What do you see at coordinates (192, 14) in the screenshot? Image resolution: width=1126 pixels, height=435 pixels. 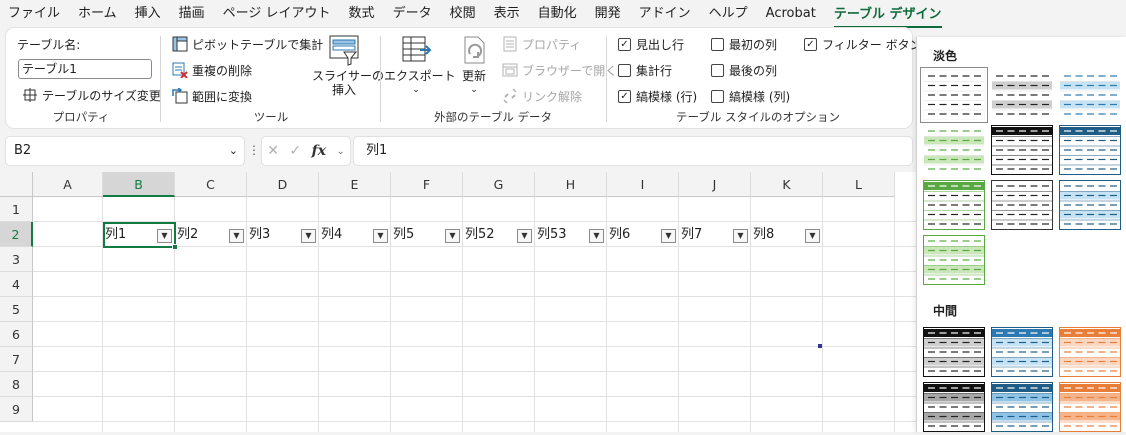 I see `menu-tab: 描画` at bounding box center [192, 14].